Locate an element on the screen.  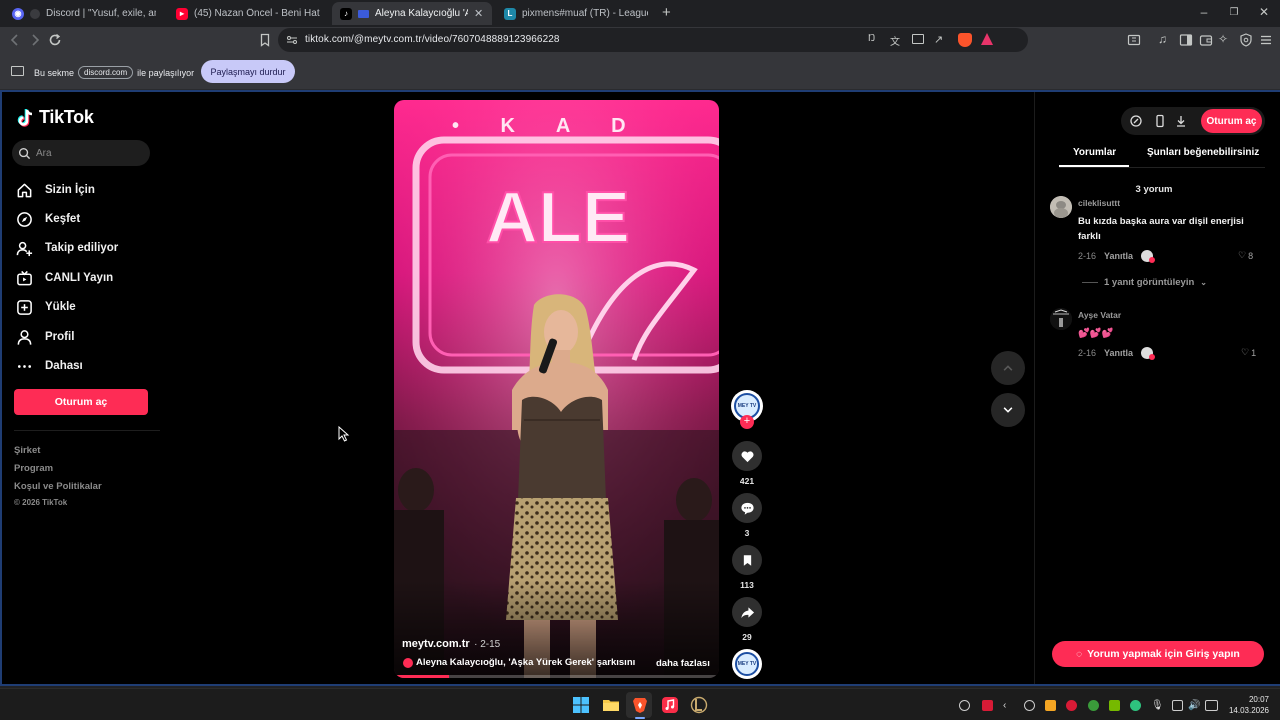
next-video-button is located at coordinates (1008, 410).